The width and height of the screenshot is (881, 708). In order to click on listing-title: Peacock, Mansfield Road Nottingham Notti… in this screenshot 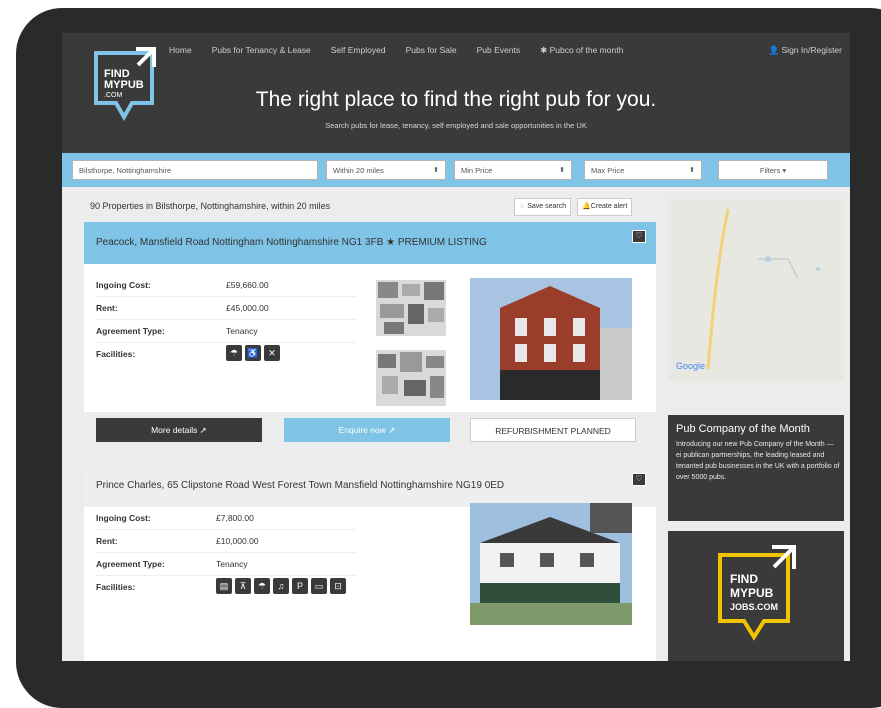, I will do `click(370, 243)`.